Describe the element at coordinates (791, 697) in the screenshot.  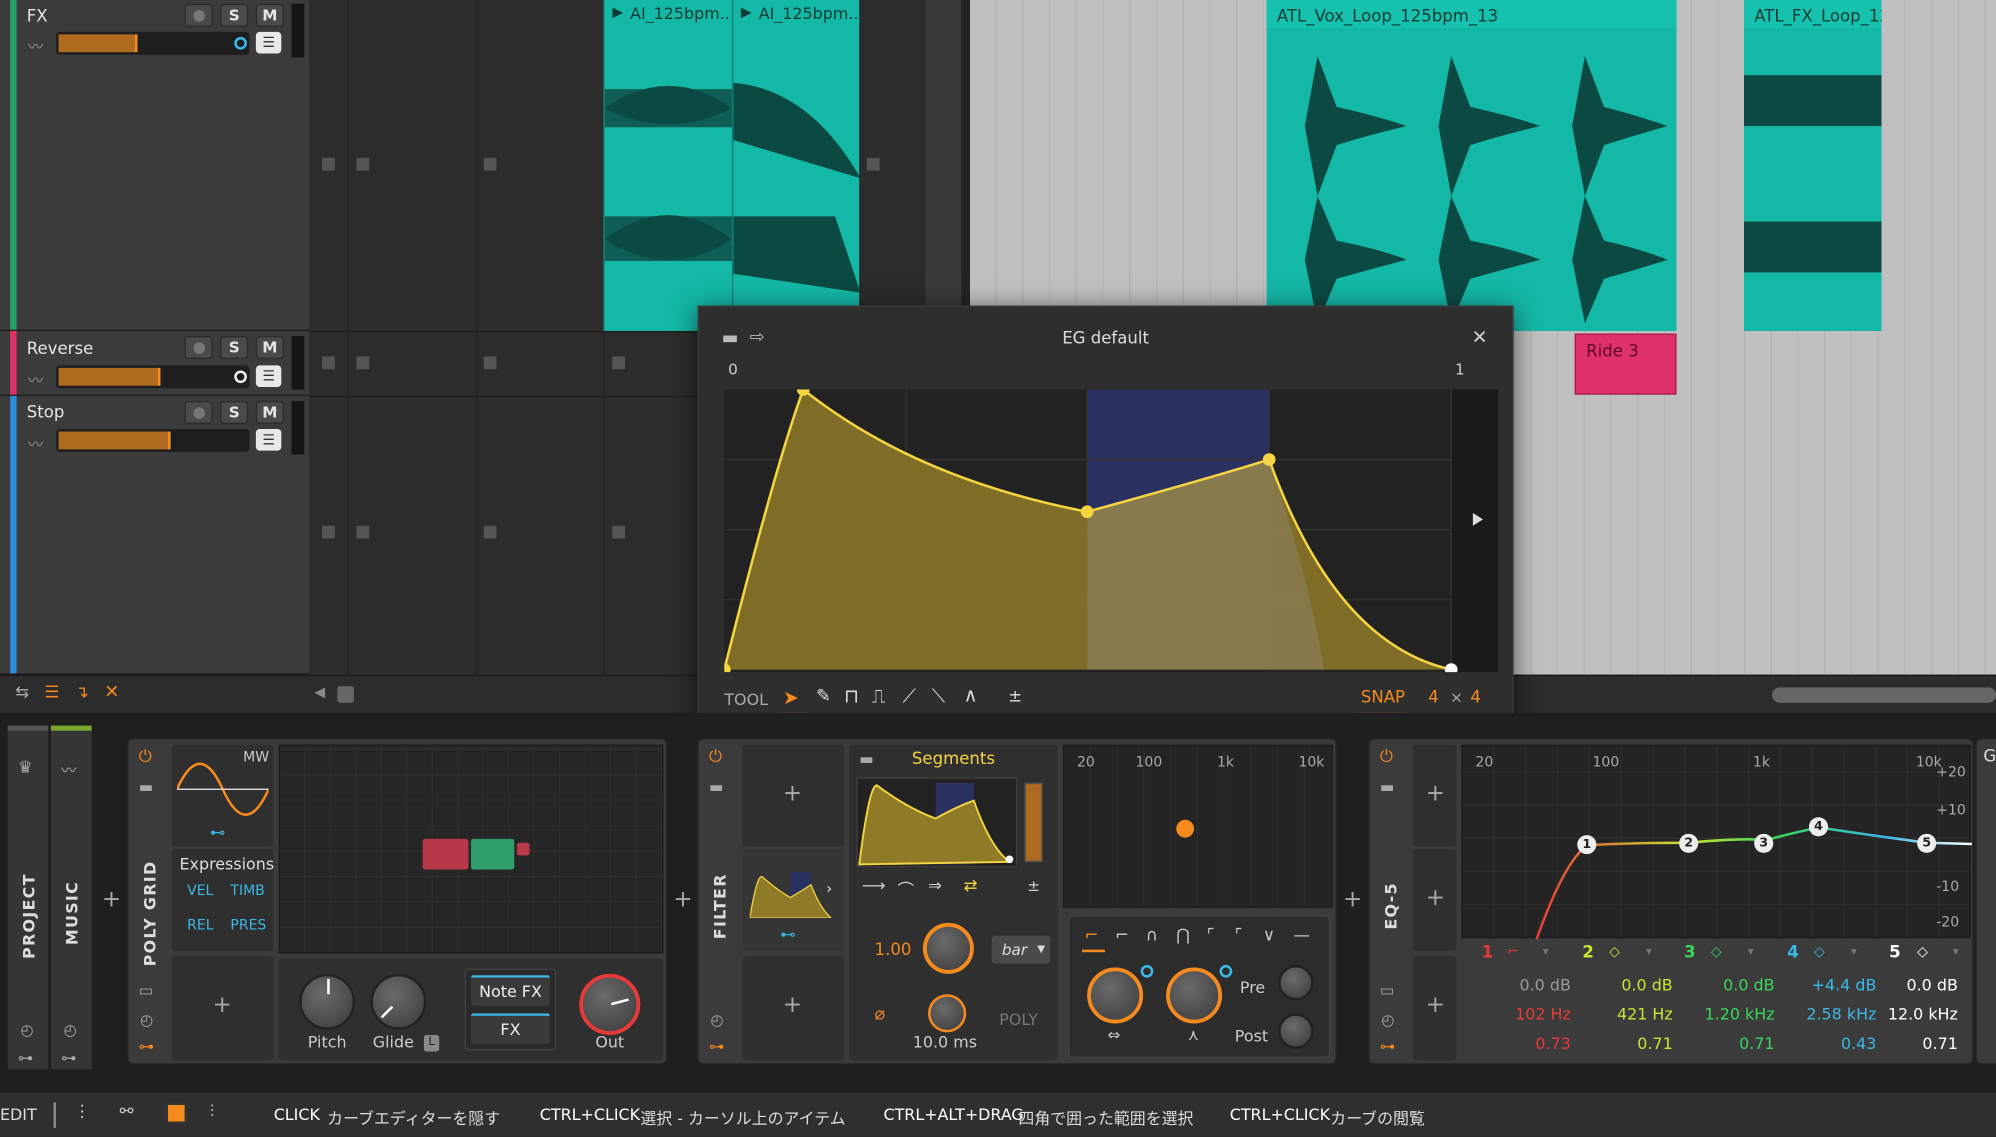
I see `pointer-tool-icon: ➤` at that location.